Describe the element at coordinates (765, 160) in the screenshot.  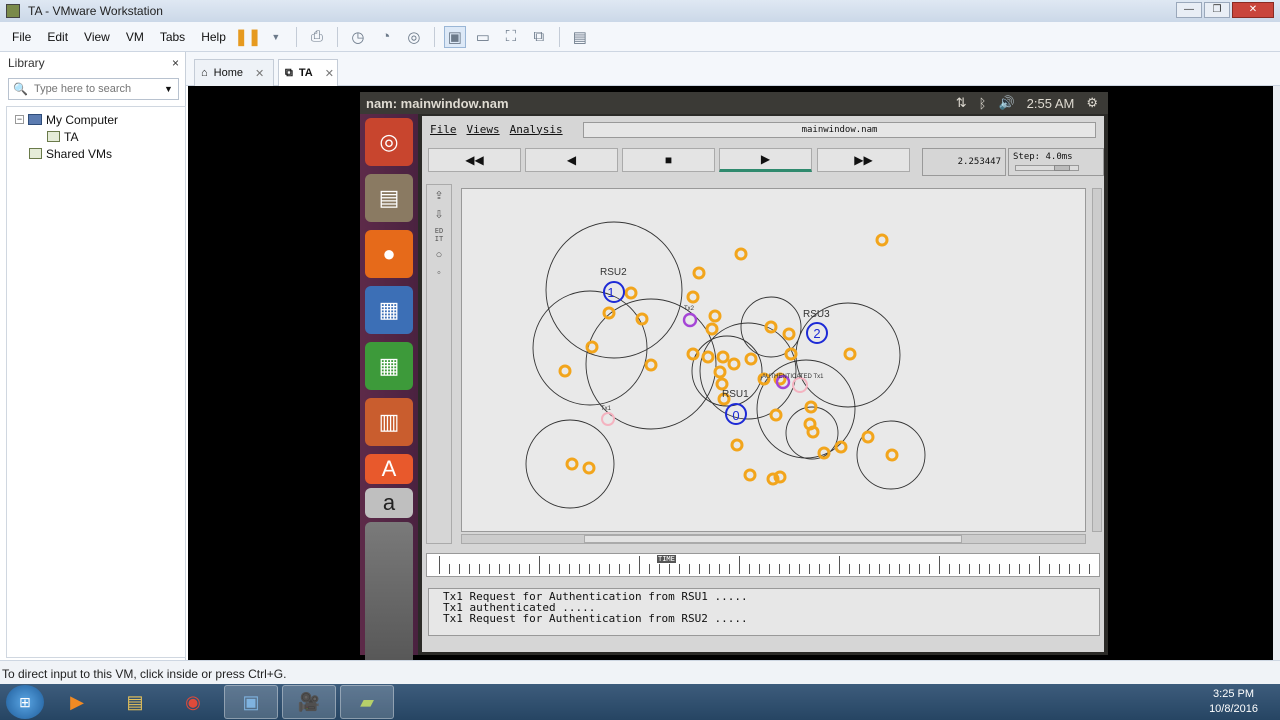
I see `play-button: ▶` at that location.